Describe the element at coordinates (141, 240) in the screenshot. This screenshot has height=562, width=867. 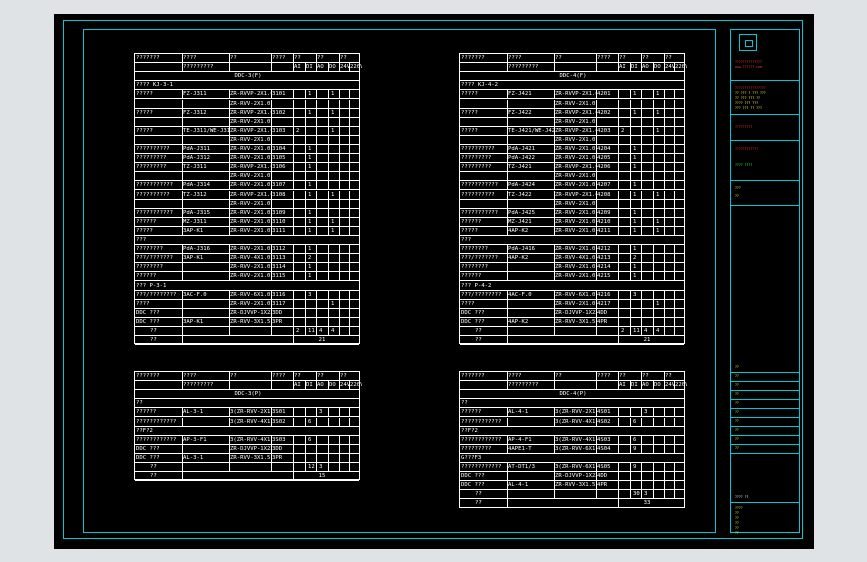
I see `section-label: ???` at that location.